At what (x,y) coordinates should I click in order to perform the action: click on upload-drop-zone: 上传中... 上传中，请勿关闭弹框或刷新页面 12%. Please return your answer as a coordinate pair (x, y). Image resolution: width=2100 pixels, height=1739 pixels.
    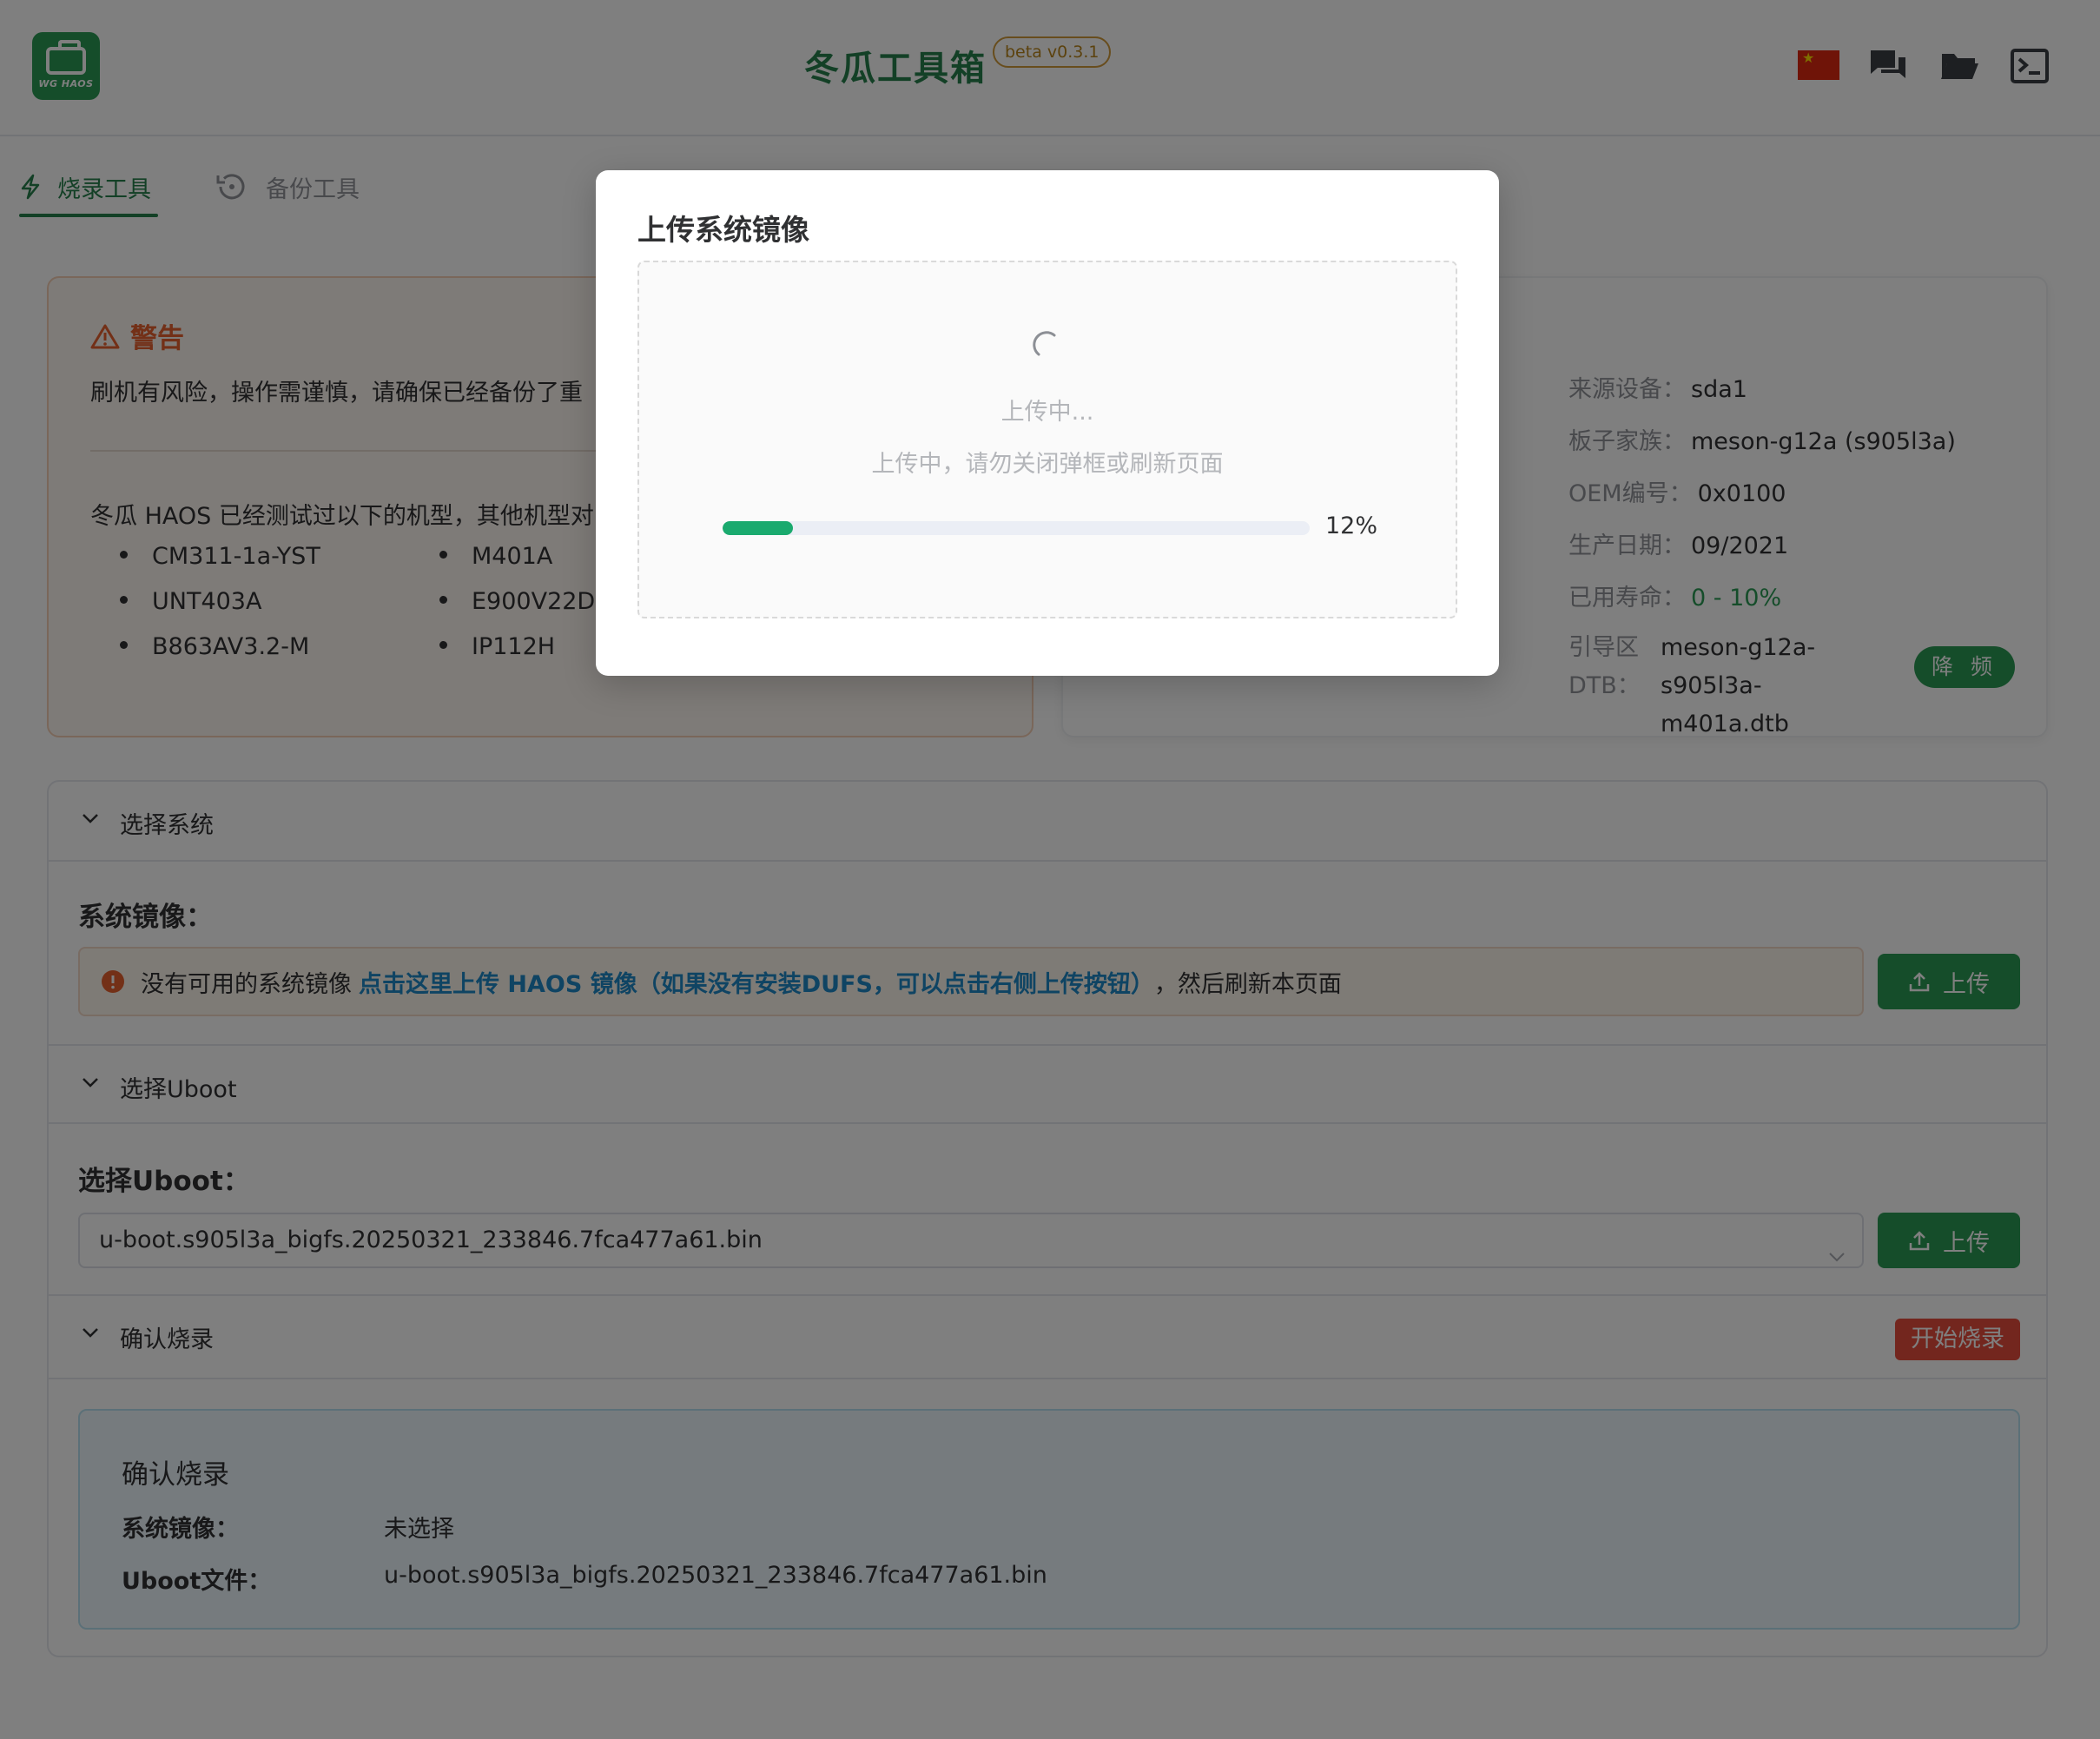
    Looking at the image, I should click on (1047, 439).